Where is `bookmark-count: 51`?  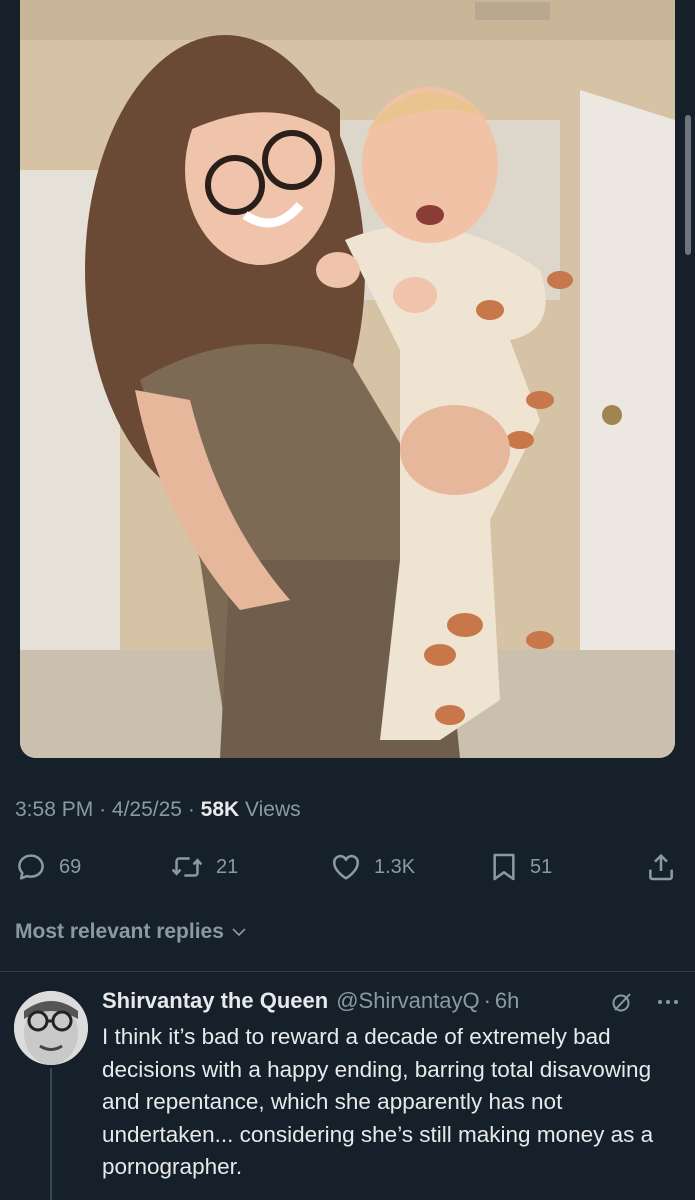
bookmark-count: 51 is located at coordinates (541, 866).